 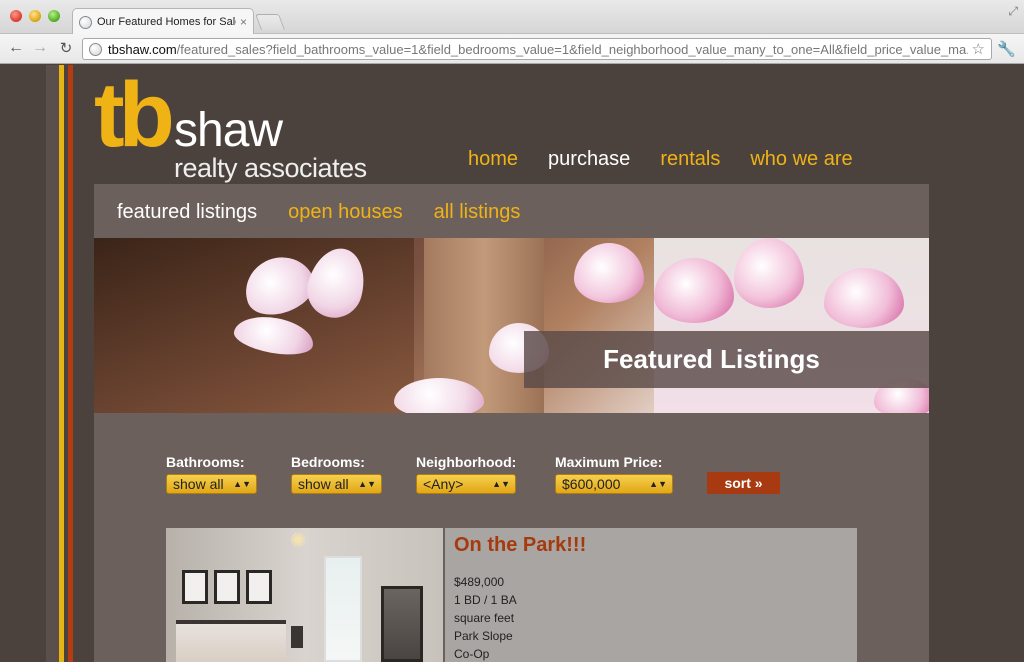 I want to click on nav-purchase: purchase, so click(x=589, y=159).